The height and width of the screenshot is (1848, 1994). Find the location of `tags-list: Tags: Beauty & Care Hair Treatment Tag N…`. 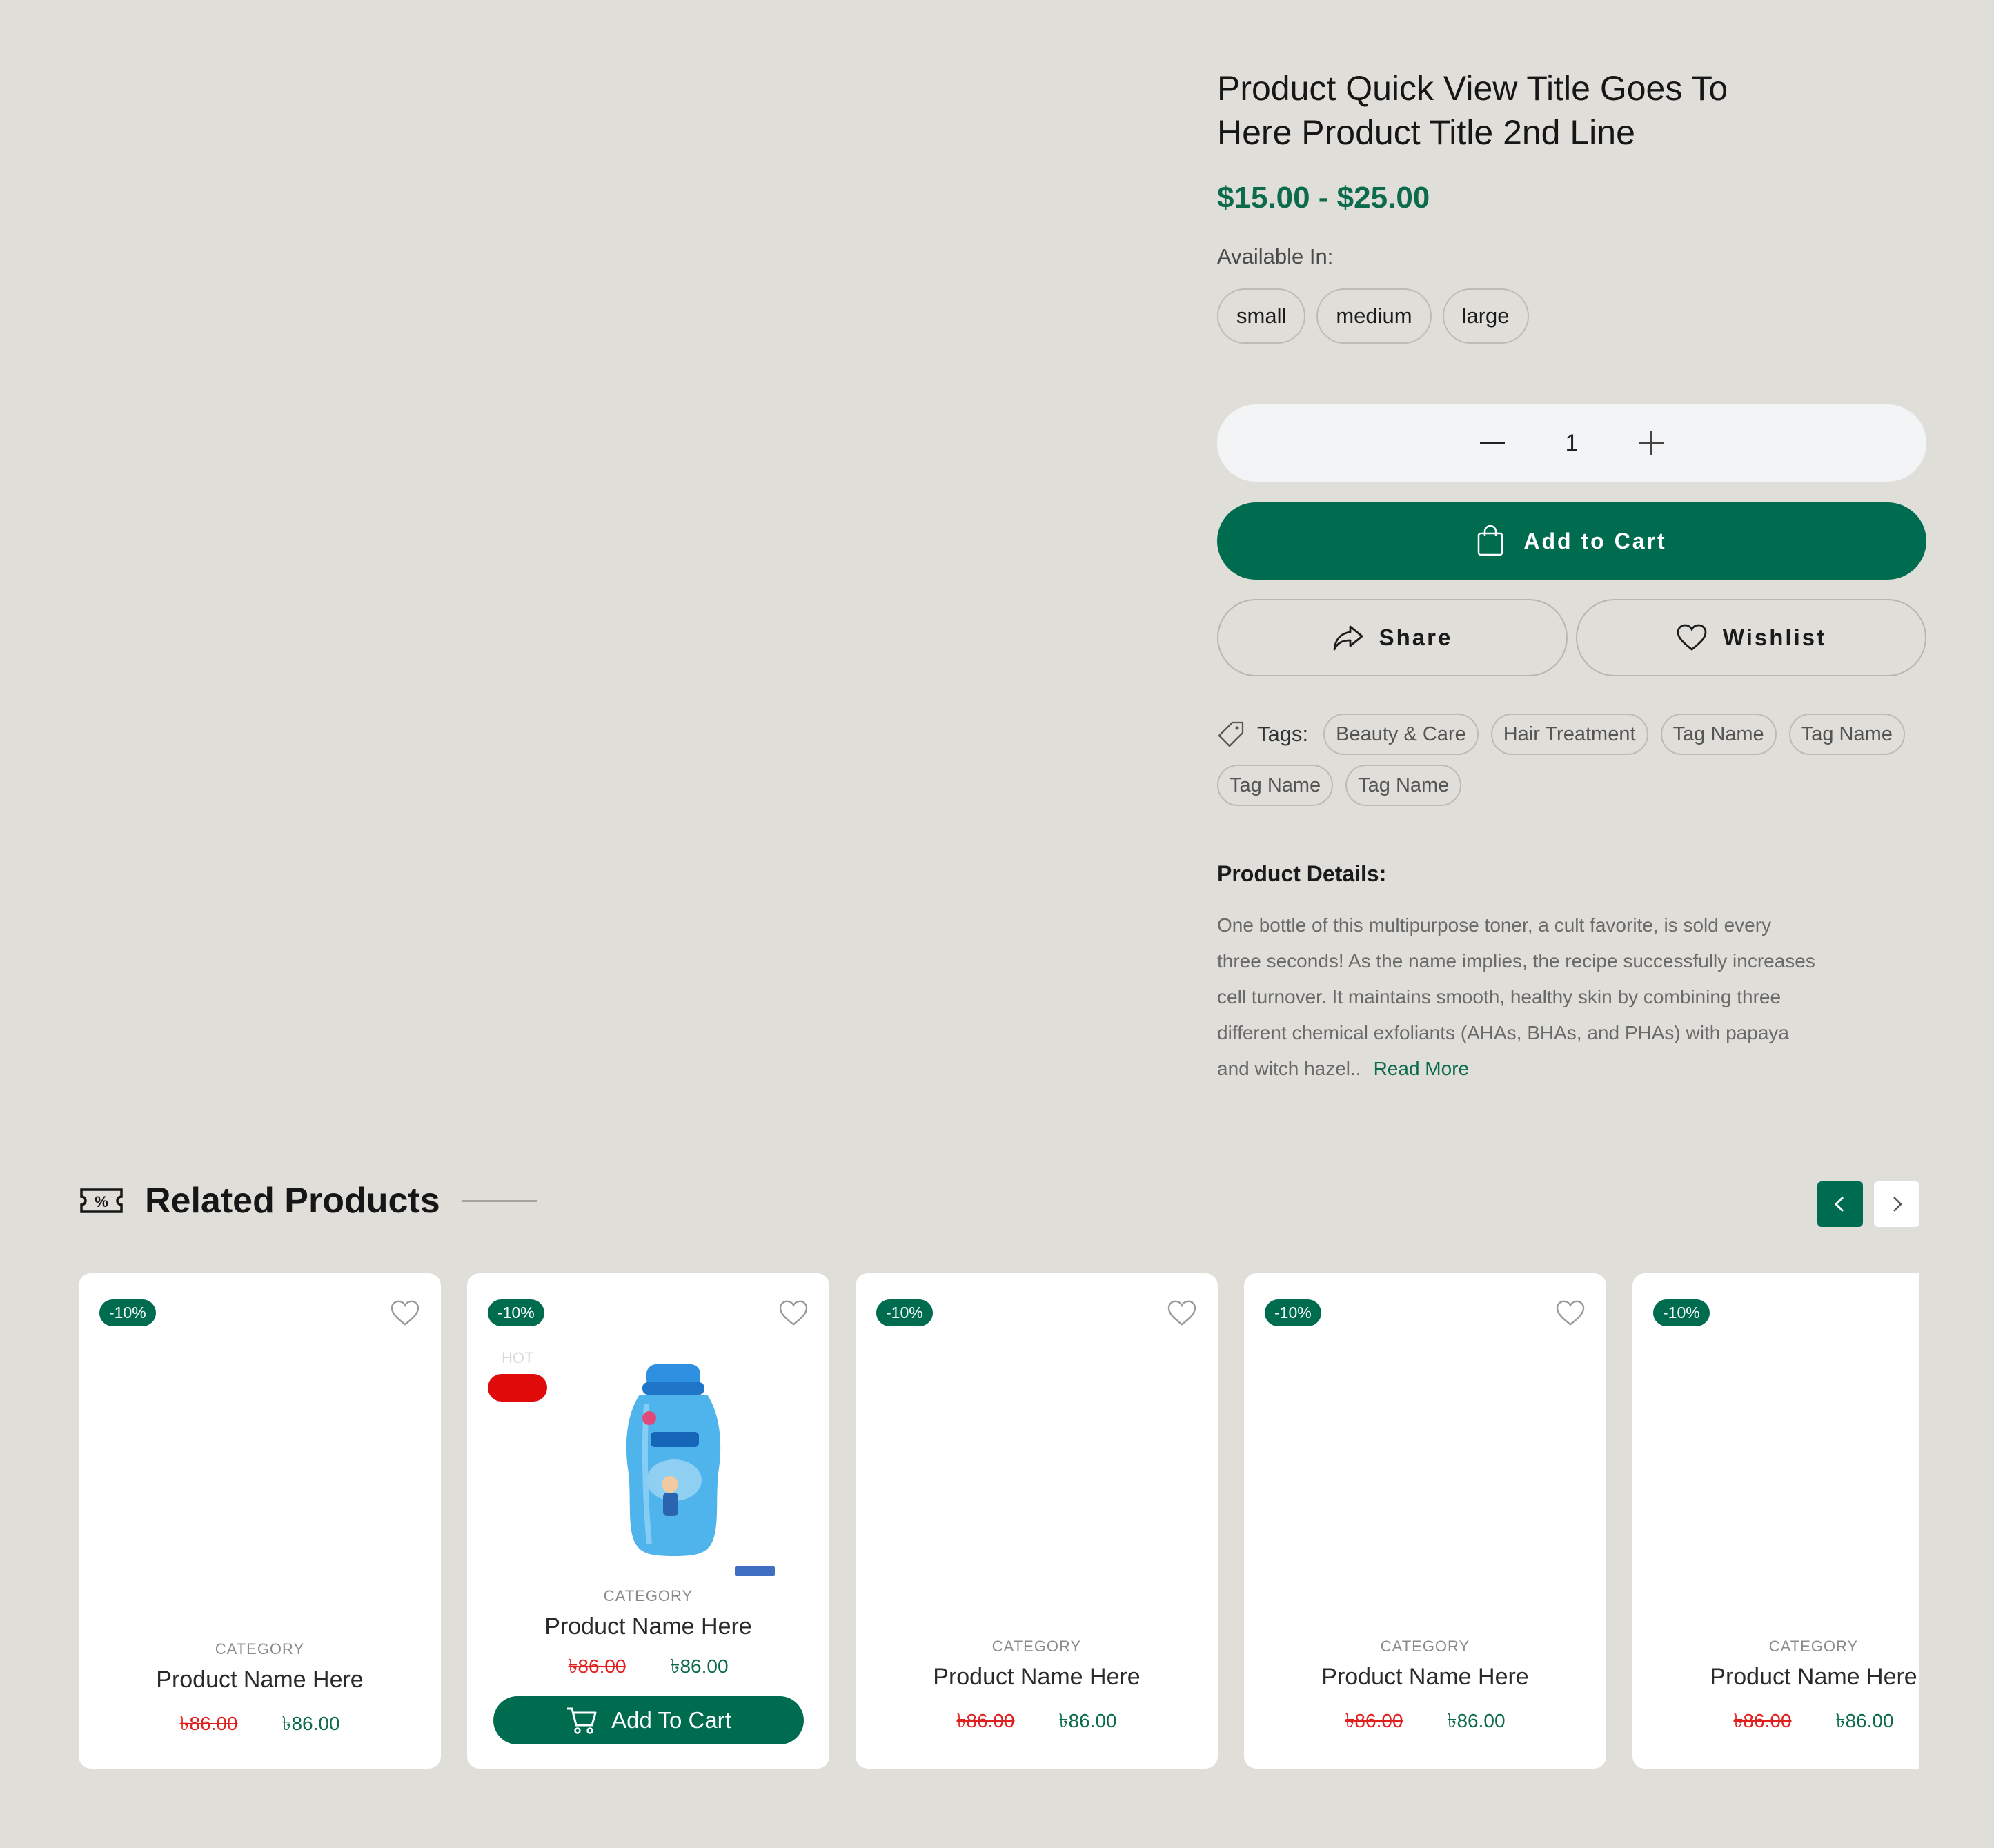

tags-list: Tags: Beauty & Care Hair Treatment Tag N… is located at coordinates (1576, 760).